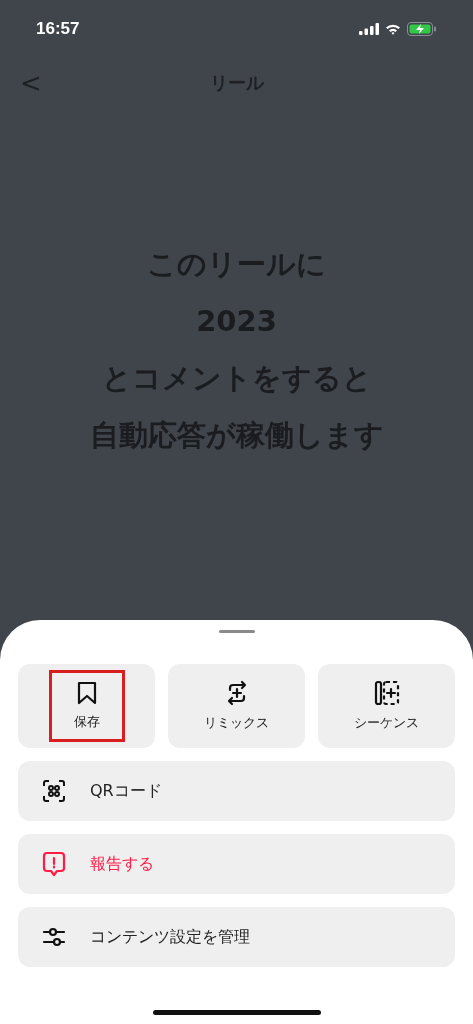 The image size is (473, 1024). What do you see at coordinates (236, 706) in the screenshot?
I see `action-tile: リミックス` at bounding box center [236, 706].